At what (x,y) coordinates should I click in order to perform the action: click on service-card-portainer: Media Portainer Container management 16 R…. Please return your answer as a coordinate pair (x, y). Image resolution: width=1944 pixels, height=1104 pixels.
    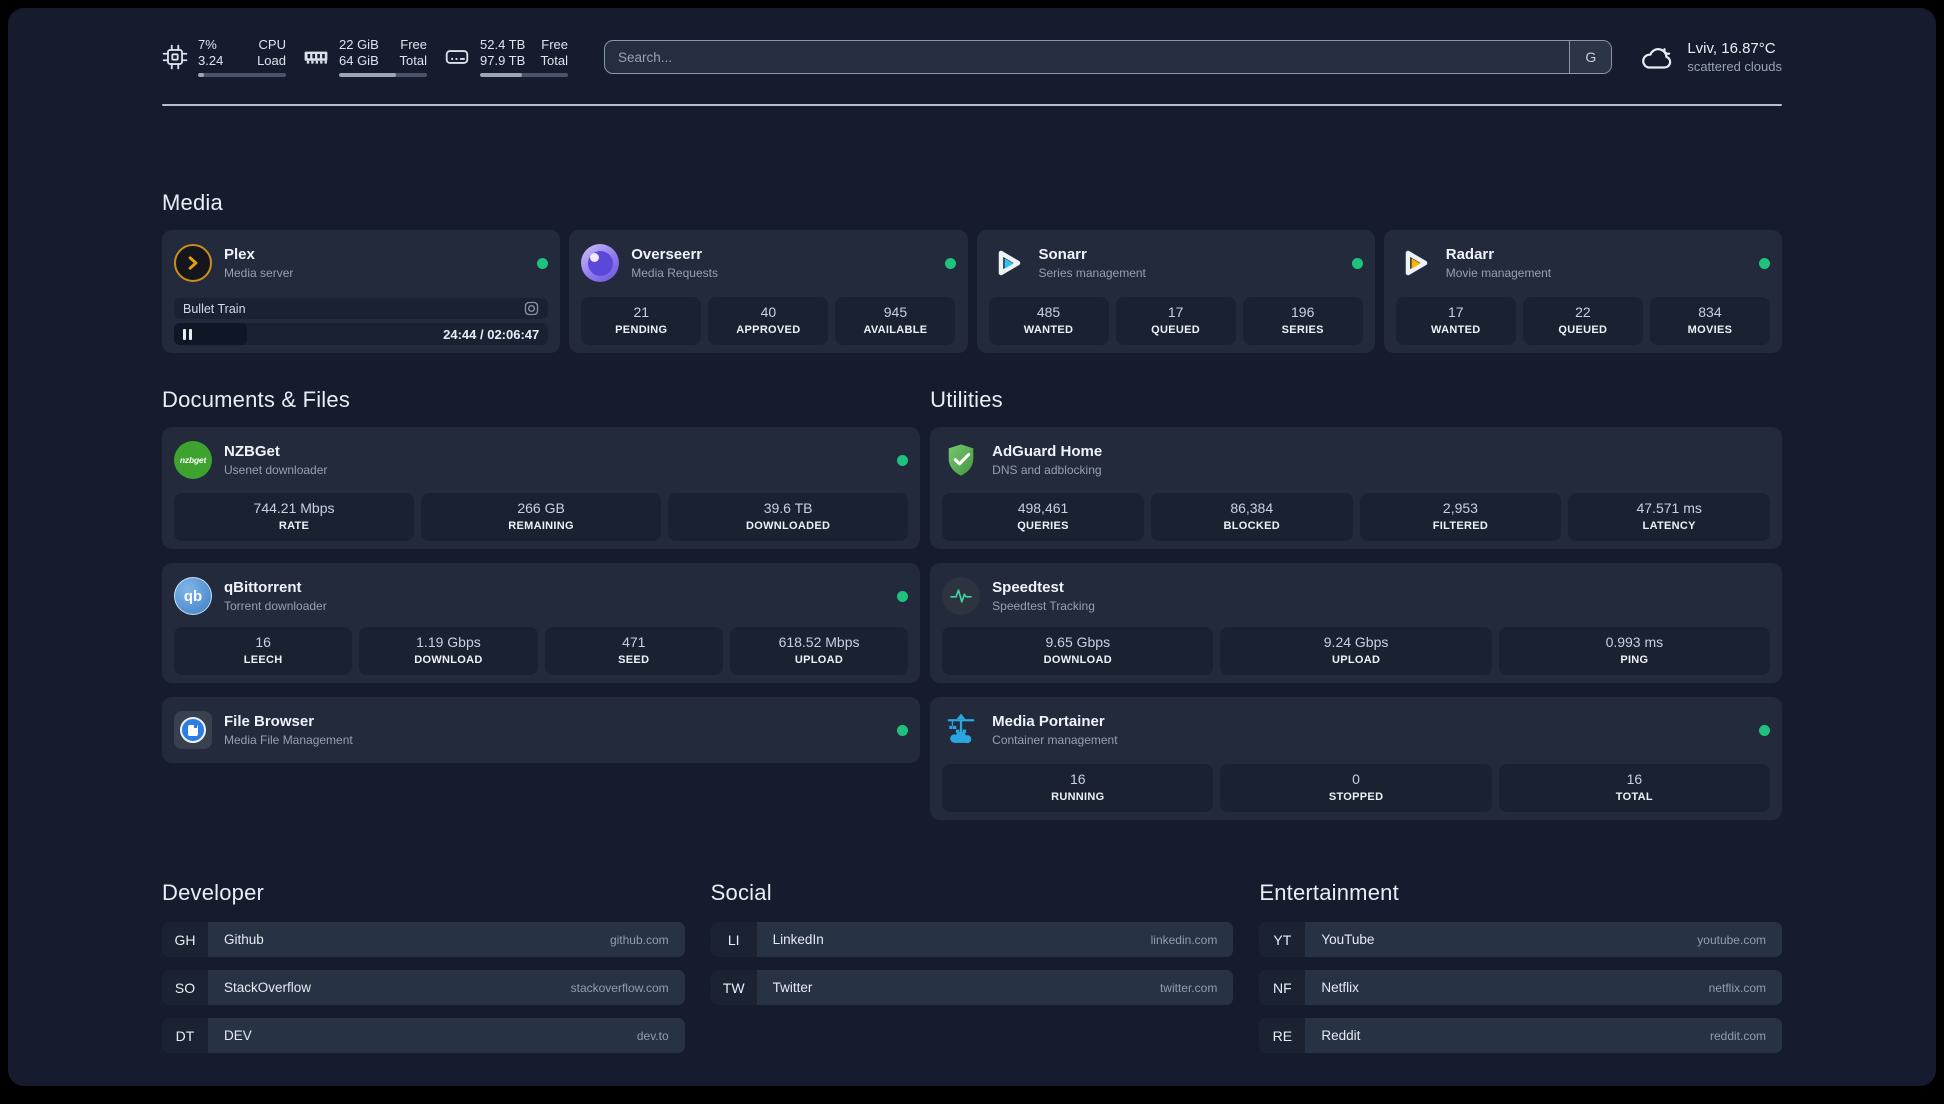
    Looking at the image, I should click on (1356, 758).